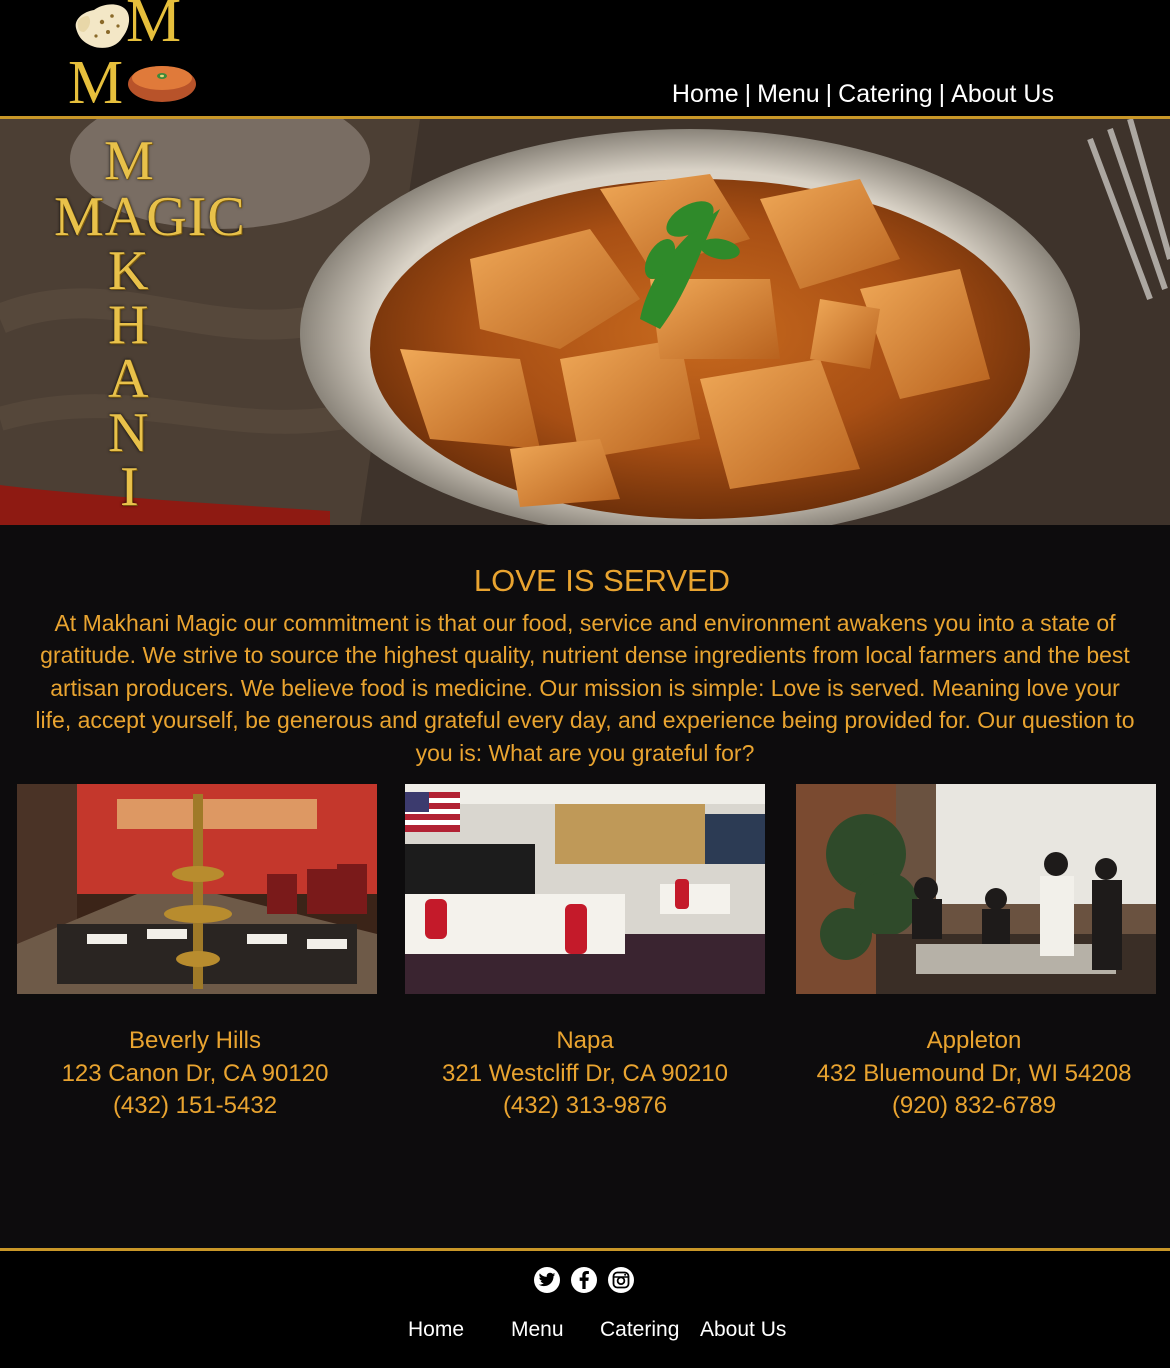 The width and height of the screenshot is (1170, 1368). What do you see at coordinates (128, 325) in the screenshot?
I see `hero-title-letter: H` at bounding box center [128, 325].